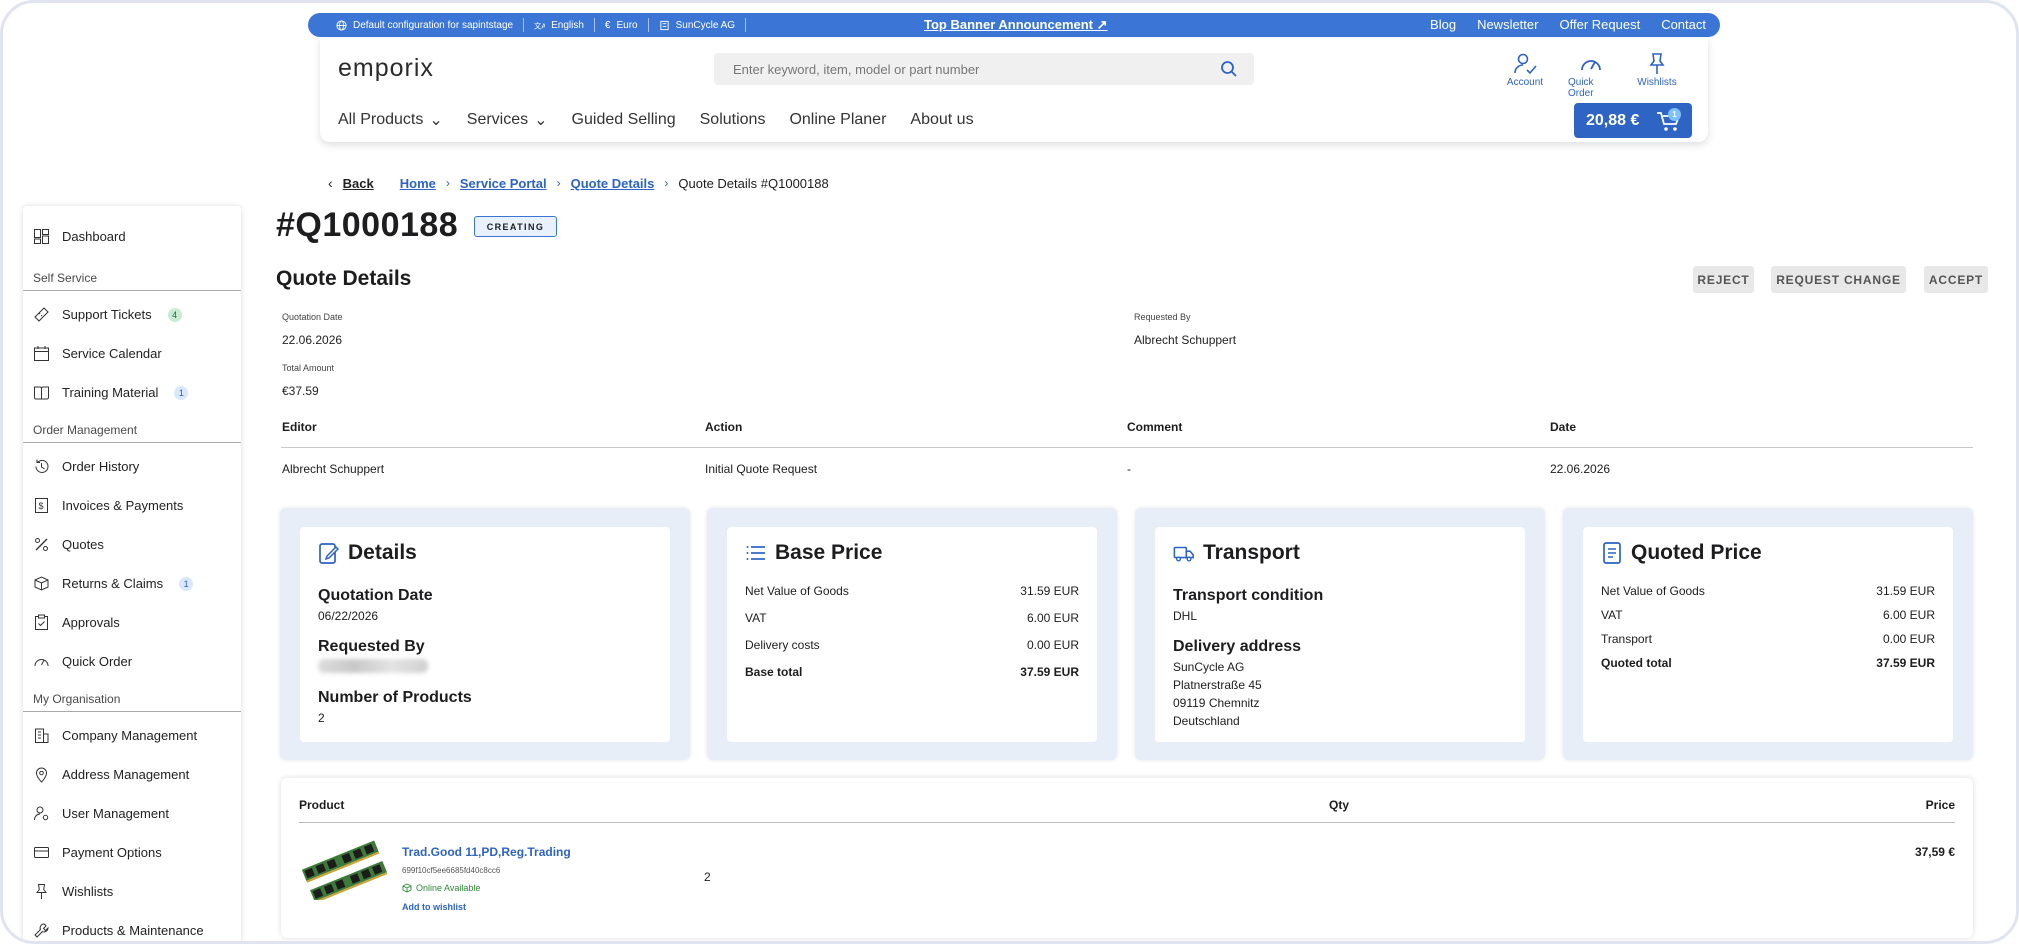 Image resolution: width=2019 pixels, height=944 pixels. I want to click on request-change-button: REQUEST CHANGE, so click(1838, 279).